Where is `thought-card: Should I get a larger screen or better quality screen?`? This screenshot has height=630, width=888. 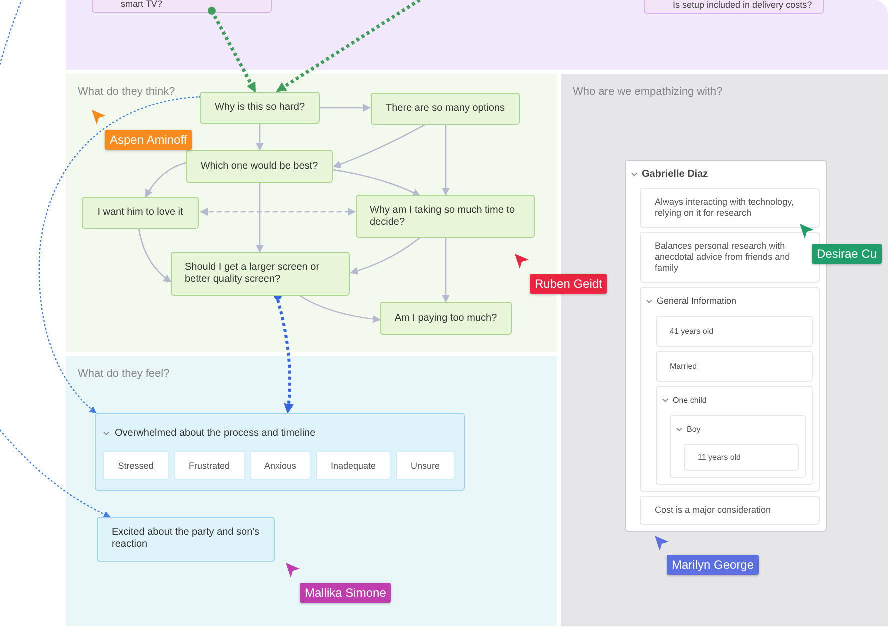
thought-card: Should I get a larger screen or better quality screen? is located at coordinates (260, 274).